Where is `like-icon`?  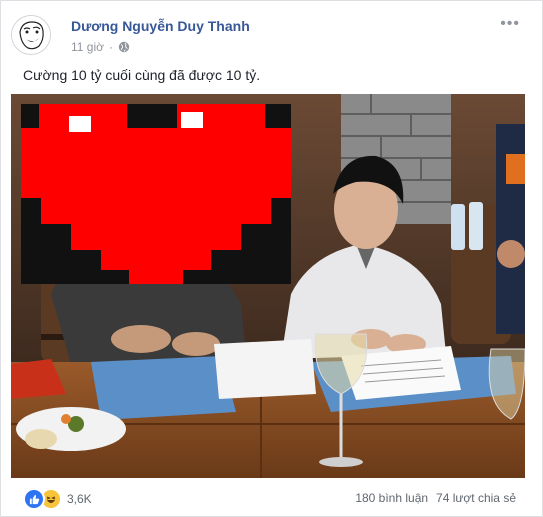
like-icon is located at coordinates (34, 499).